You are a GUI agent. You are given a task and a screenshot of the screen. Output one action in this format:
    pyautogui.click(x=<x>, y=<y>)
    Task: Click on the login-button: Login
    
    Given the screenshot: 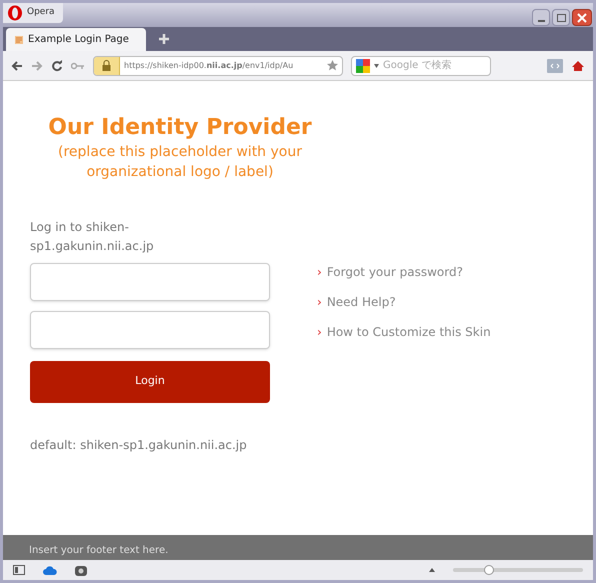 What is the action you would take?
    pyautogui.click(x=150, y=381)
    